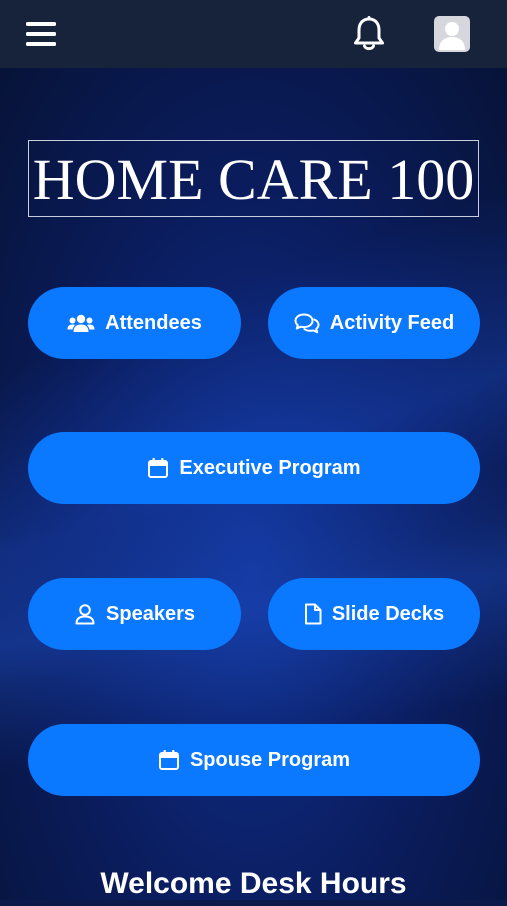  I want to click on home-care-100-logo: HOME CARE 100, so click(253, 178).